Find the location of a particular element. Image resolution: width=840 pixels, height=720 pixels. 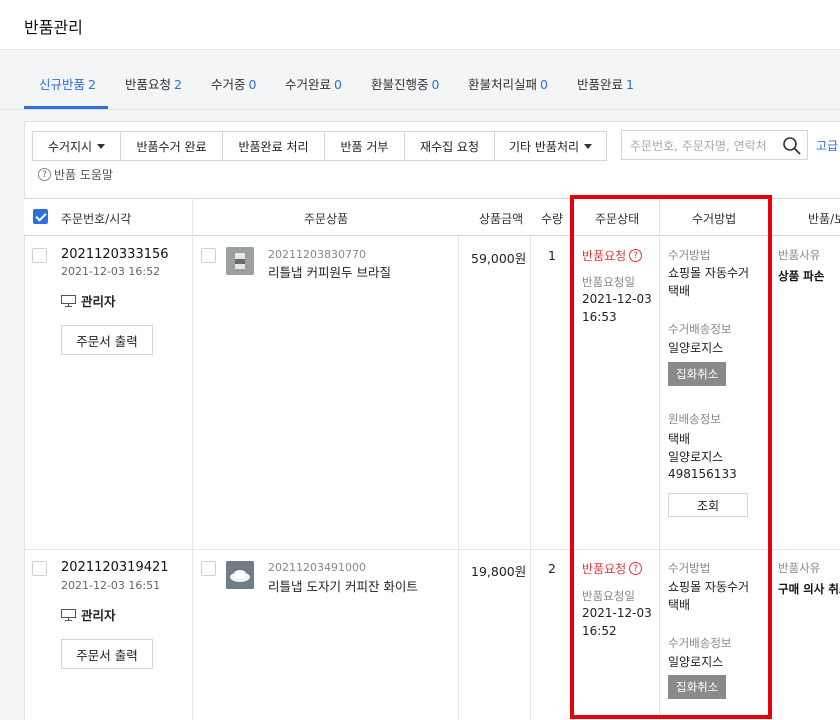

order-number: 2021120319421 is located at coordinates (115, 567).